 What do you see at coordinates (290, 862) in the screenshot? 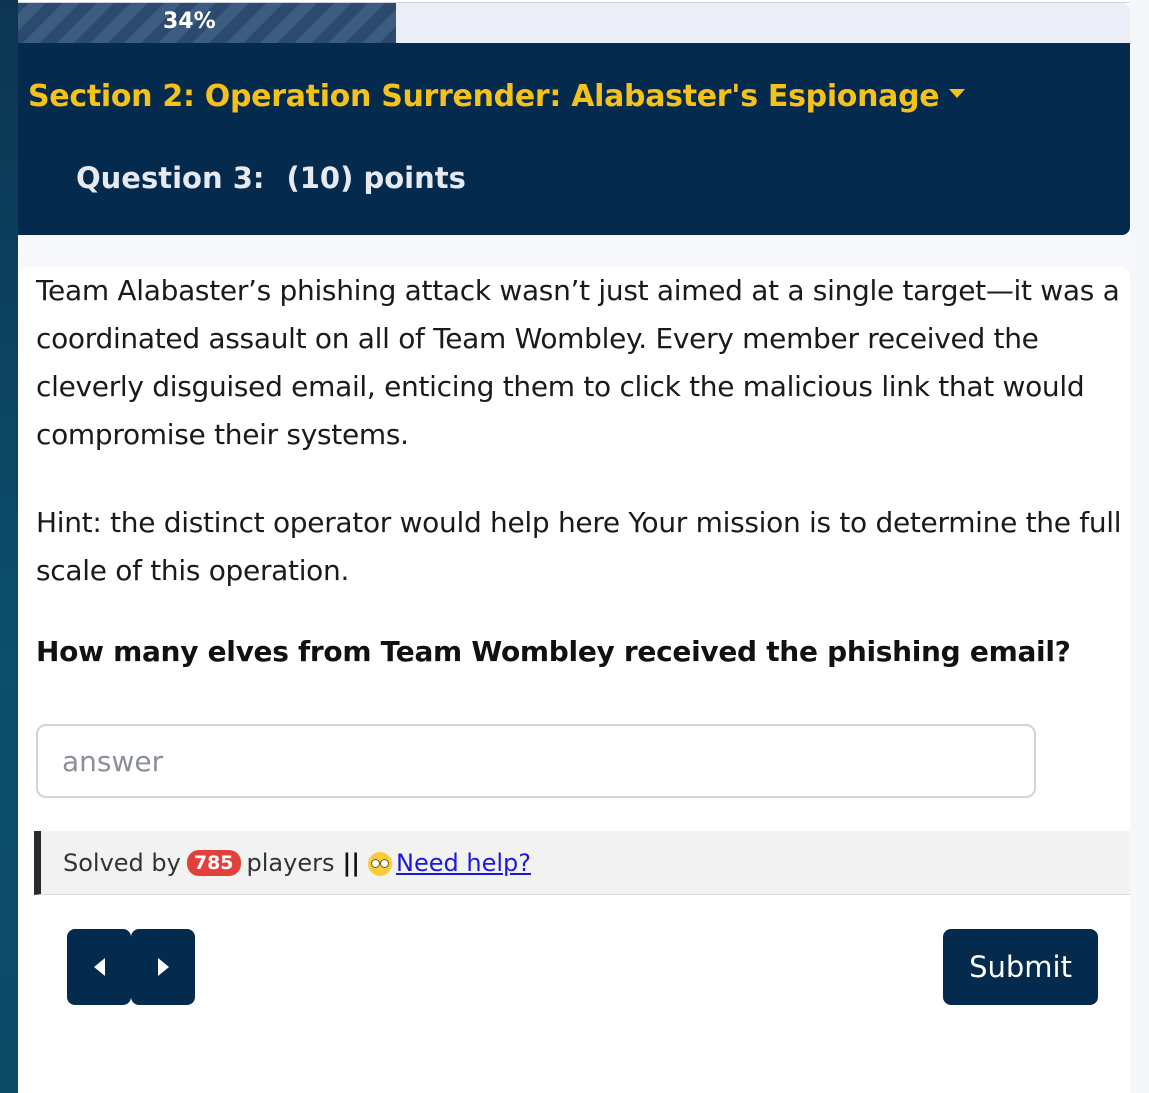
I see `solved-suffix: players` at bounding box center [290, 862].